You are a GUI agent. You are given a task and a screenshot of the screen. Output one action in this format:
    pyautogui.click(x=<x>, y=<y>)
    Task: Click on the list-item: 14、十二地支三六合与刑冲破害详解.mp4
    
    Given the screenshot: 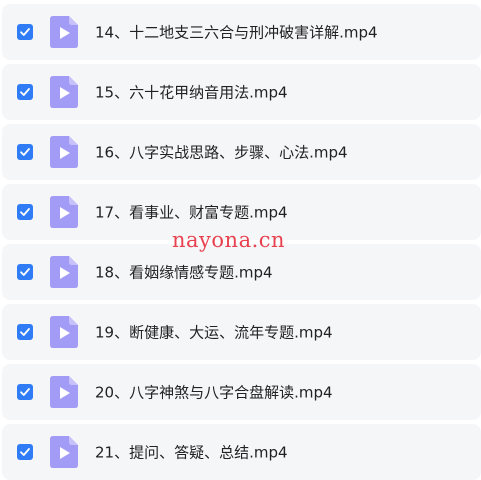 What is the action you would take?
    pyautogui.click(x=241, y=32)
    